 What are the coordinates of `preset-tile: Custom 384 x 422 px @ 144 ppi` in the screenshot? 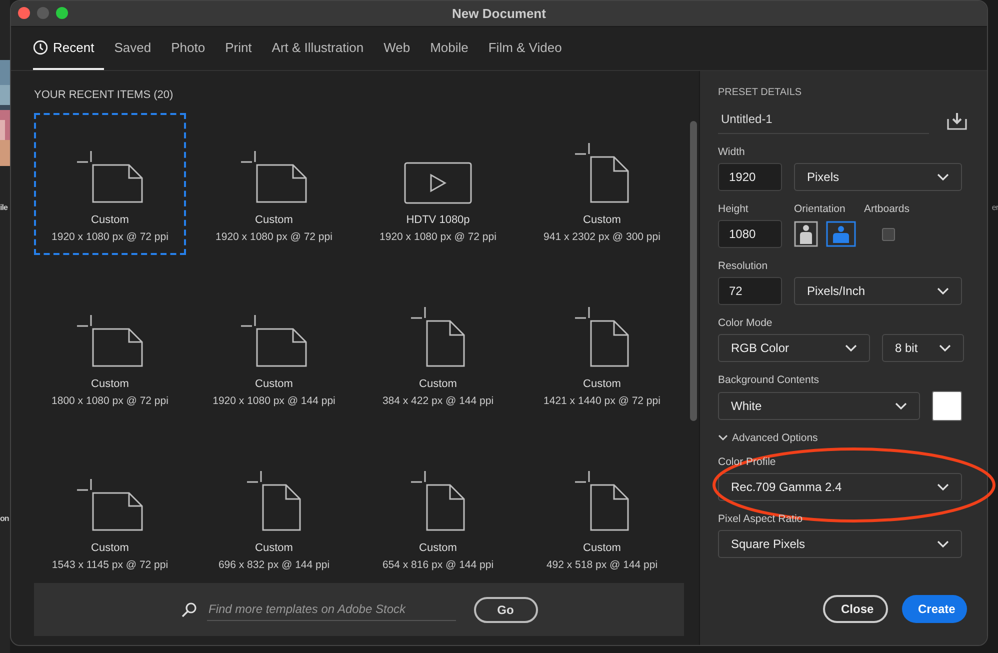 It's located at (438, 348).